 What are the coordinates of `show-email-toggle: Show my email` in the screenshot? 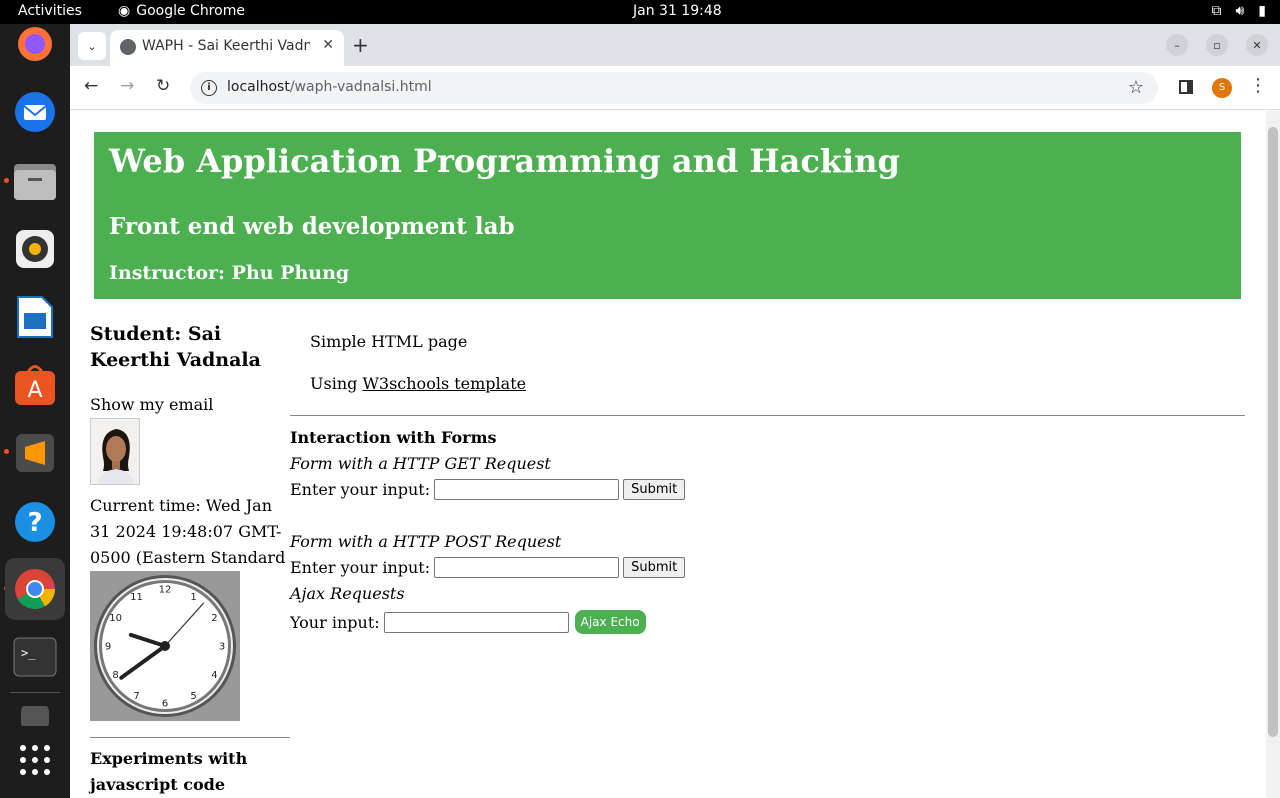 It's located at (151, 404).